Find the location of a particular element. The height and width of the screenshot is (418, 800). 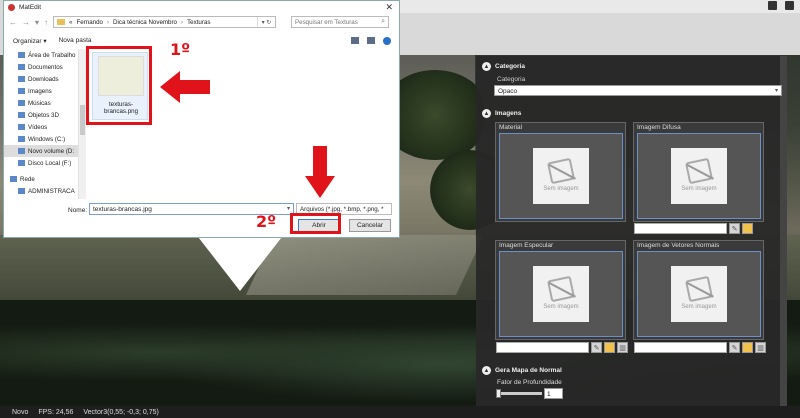

refresh-icon: ▾ ↻ is located at coordinates (266, 22).